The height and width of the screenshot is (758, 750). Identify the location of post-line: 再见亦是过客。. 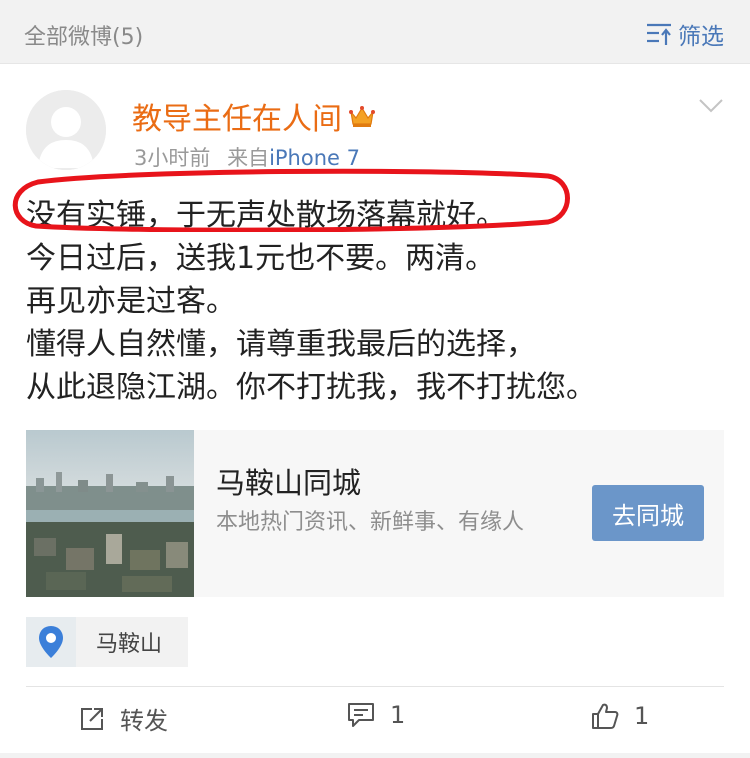
(131, 301).